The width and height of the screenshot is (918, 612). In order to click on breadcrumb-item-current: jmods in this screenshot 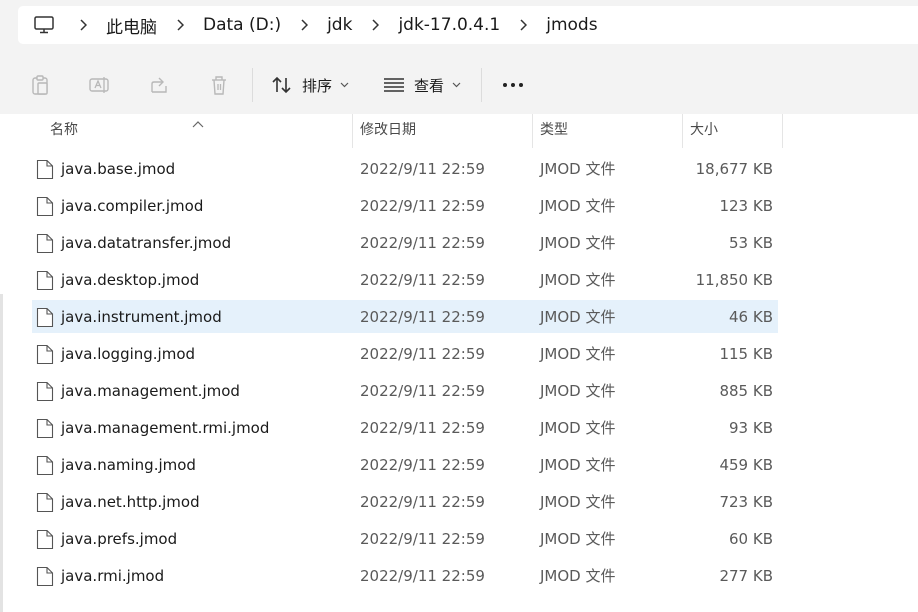, I will do `click(571, 25)`.